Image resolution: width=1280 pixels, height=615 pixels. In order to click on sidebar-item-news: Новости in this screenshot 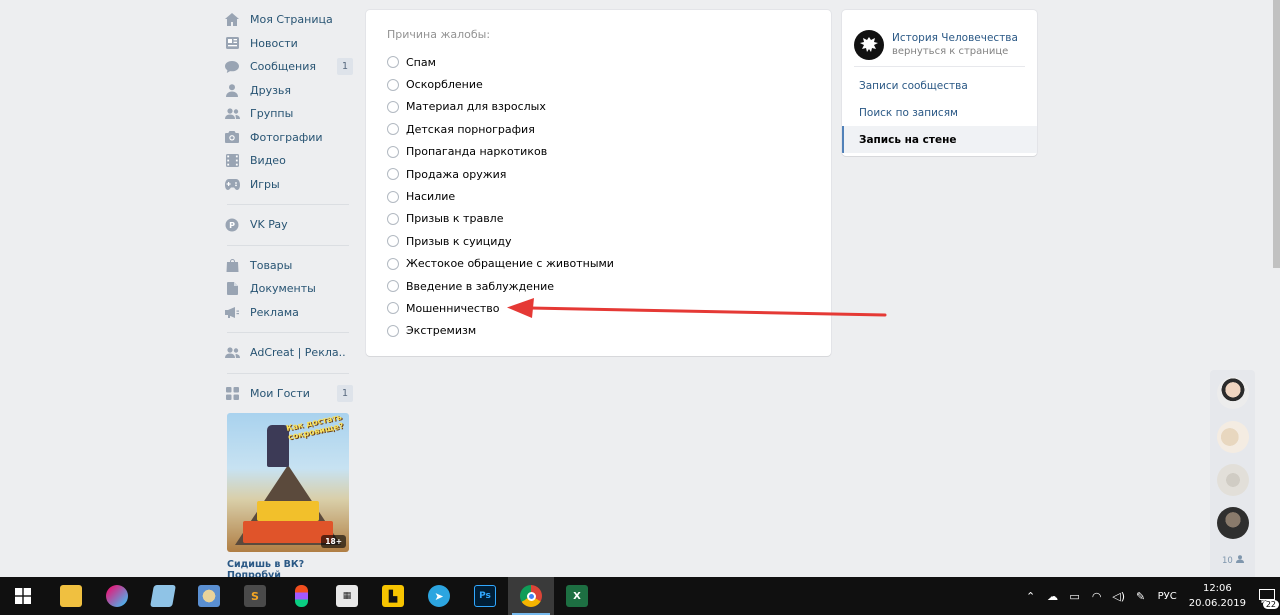, I will do `click(288, 44)`.